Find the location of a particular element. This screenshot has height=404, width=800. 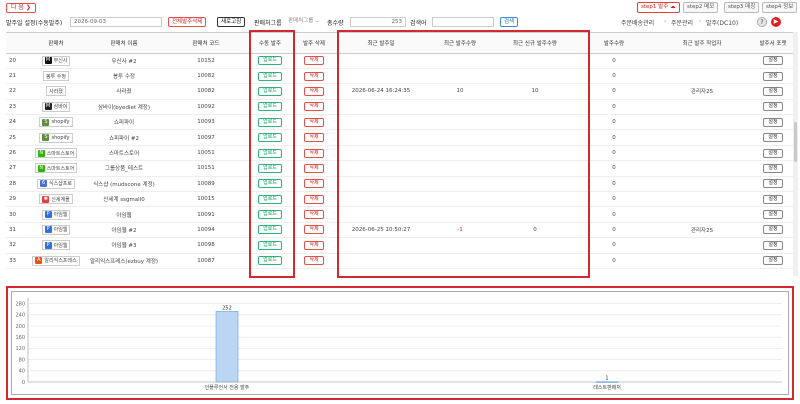

col-header-recent-new-qty: 최근 신규 발주수량 is located at coordinates (535, 43).